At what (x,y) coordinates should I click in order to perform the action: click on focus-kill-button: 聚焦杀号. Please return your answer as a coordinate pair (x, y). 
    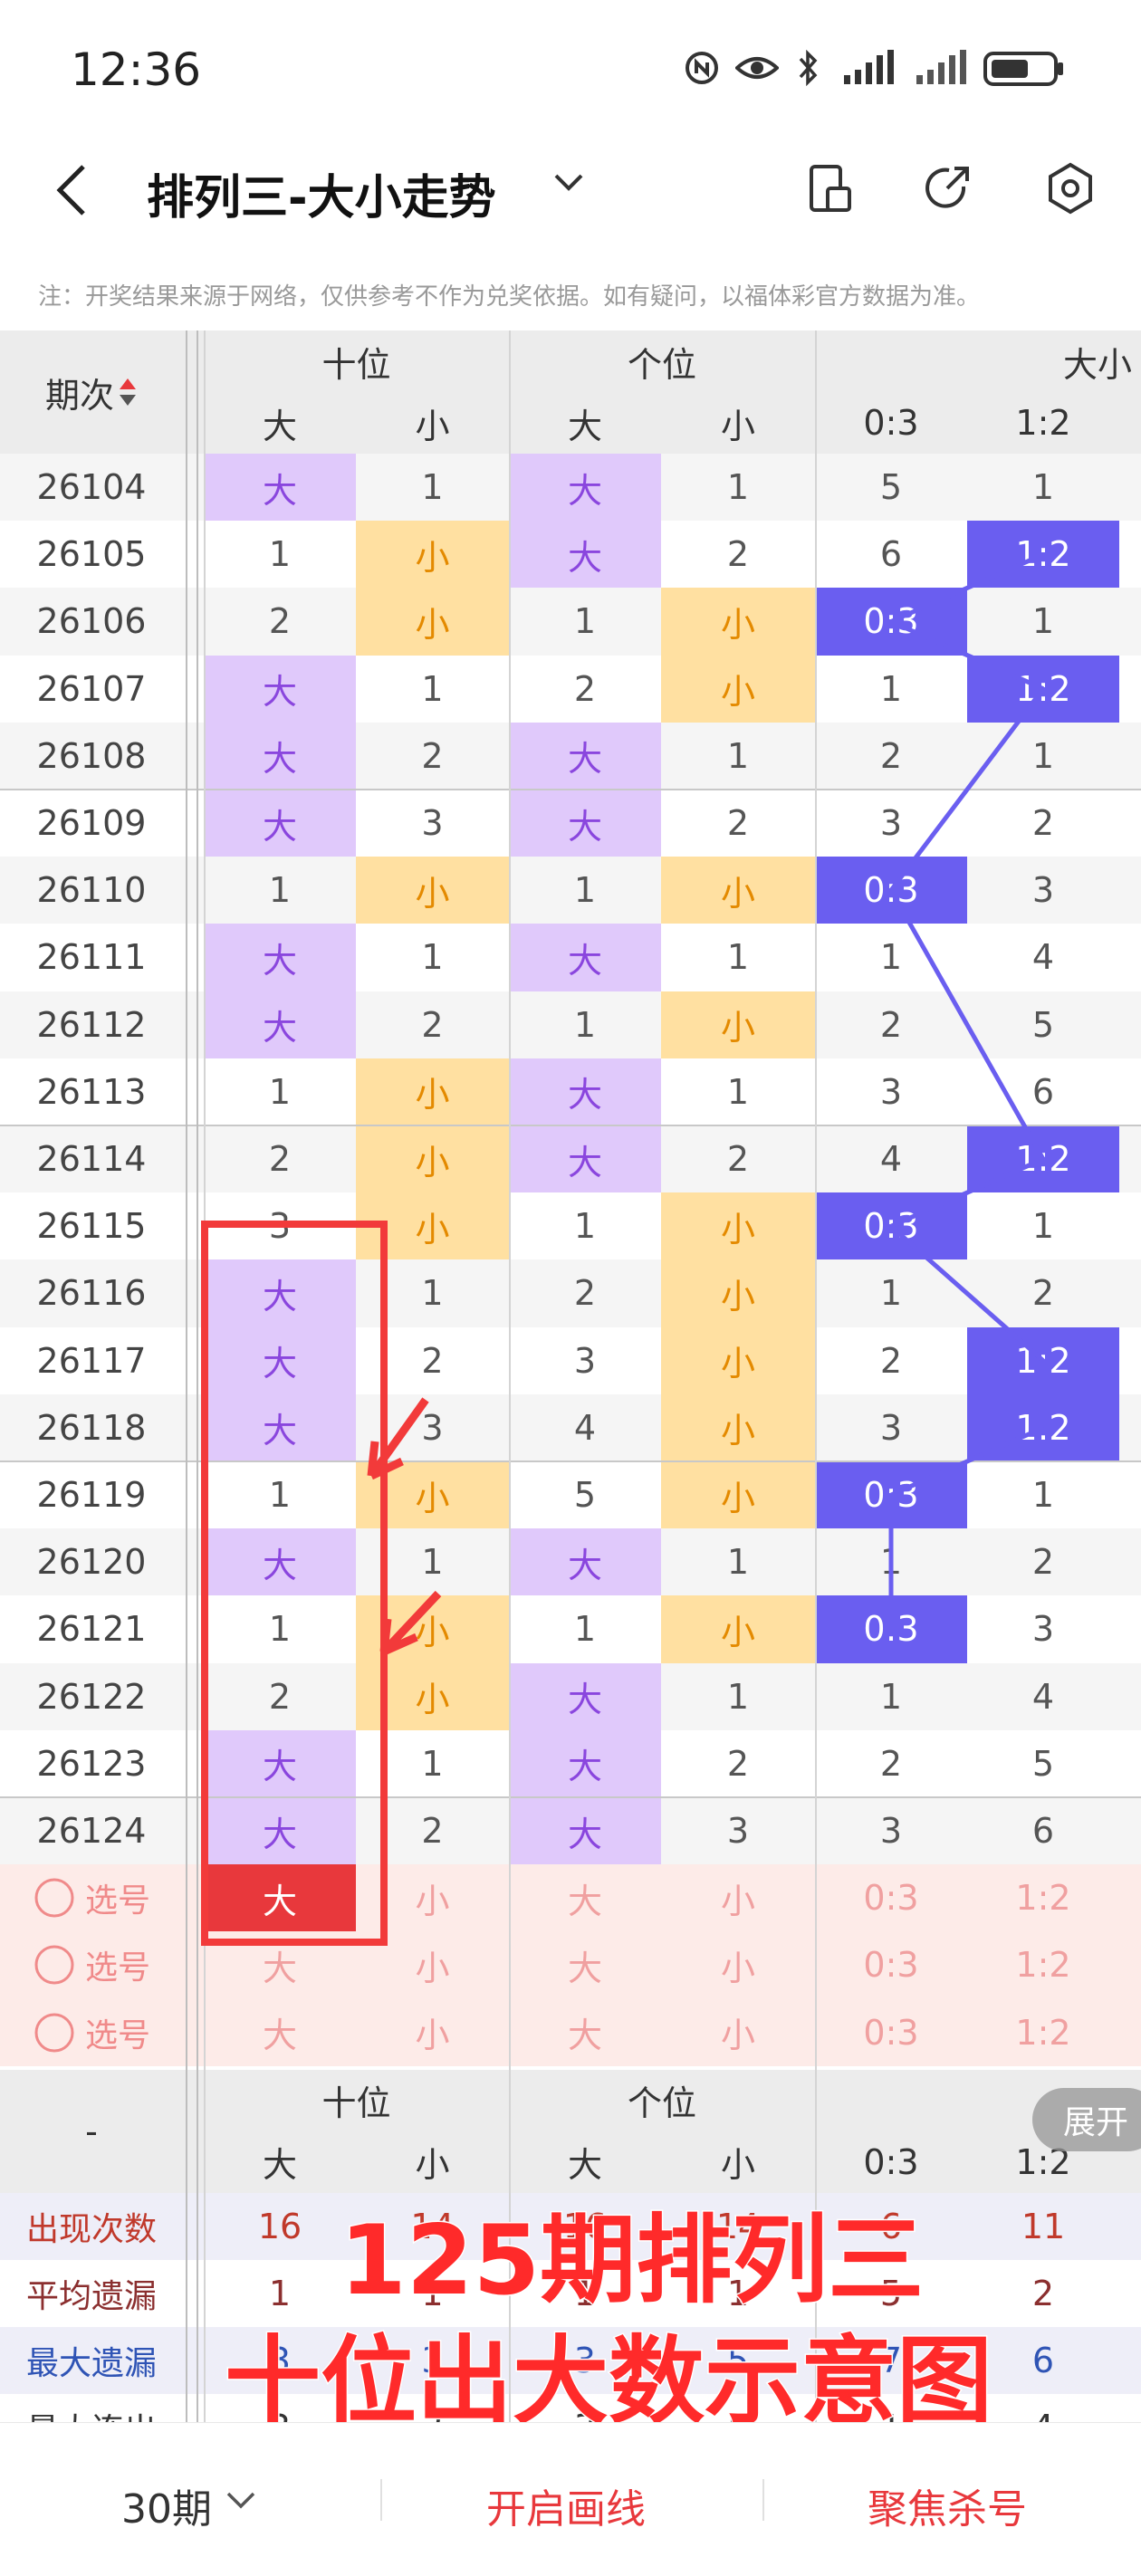
    Looking at the image, I should click on (948, 2505).